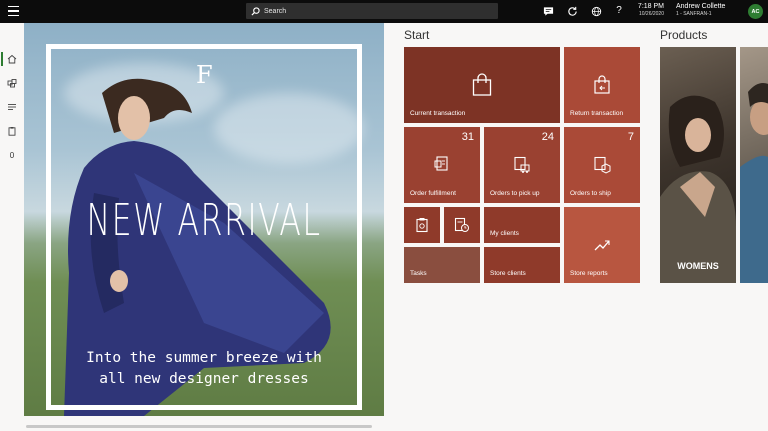 This screenshot has height=431, width=768. Describe the element at coordinates (442, 265) in the screenshot. I see `tile-tasks: Tasks` at that location.